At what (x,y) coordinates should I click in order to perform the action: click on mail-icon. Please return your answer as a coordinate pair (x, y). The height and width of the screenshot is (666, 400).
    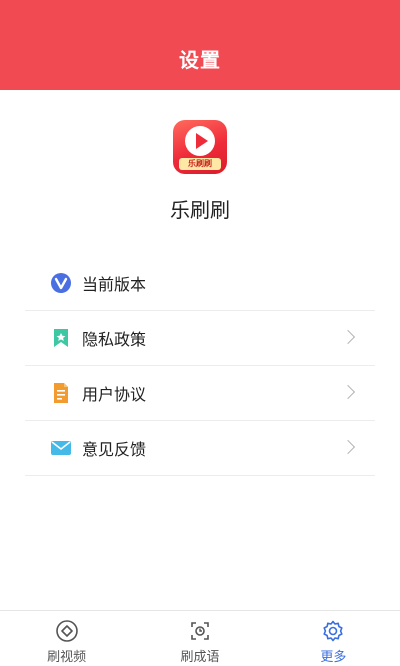
    Looking at the image, I should click on (61, 448).